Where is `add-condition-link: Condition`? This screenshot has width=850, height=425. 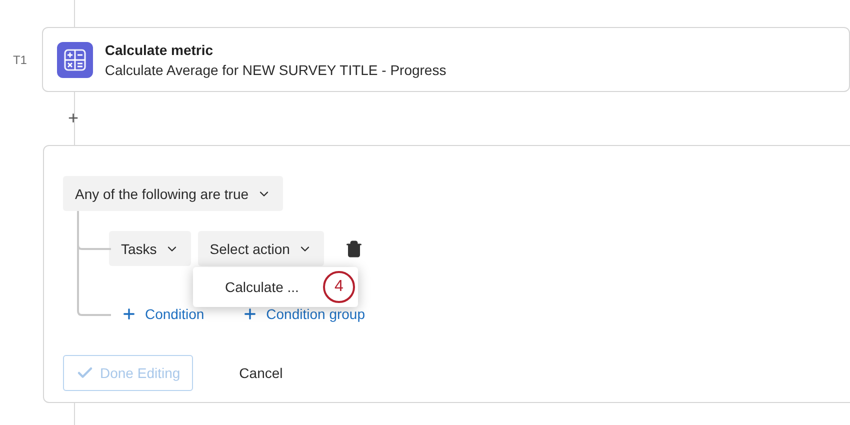 add-condition-link: Condition is located at coordinates (162, 314).